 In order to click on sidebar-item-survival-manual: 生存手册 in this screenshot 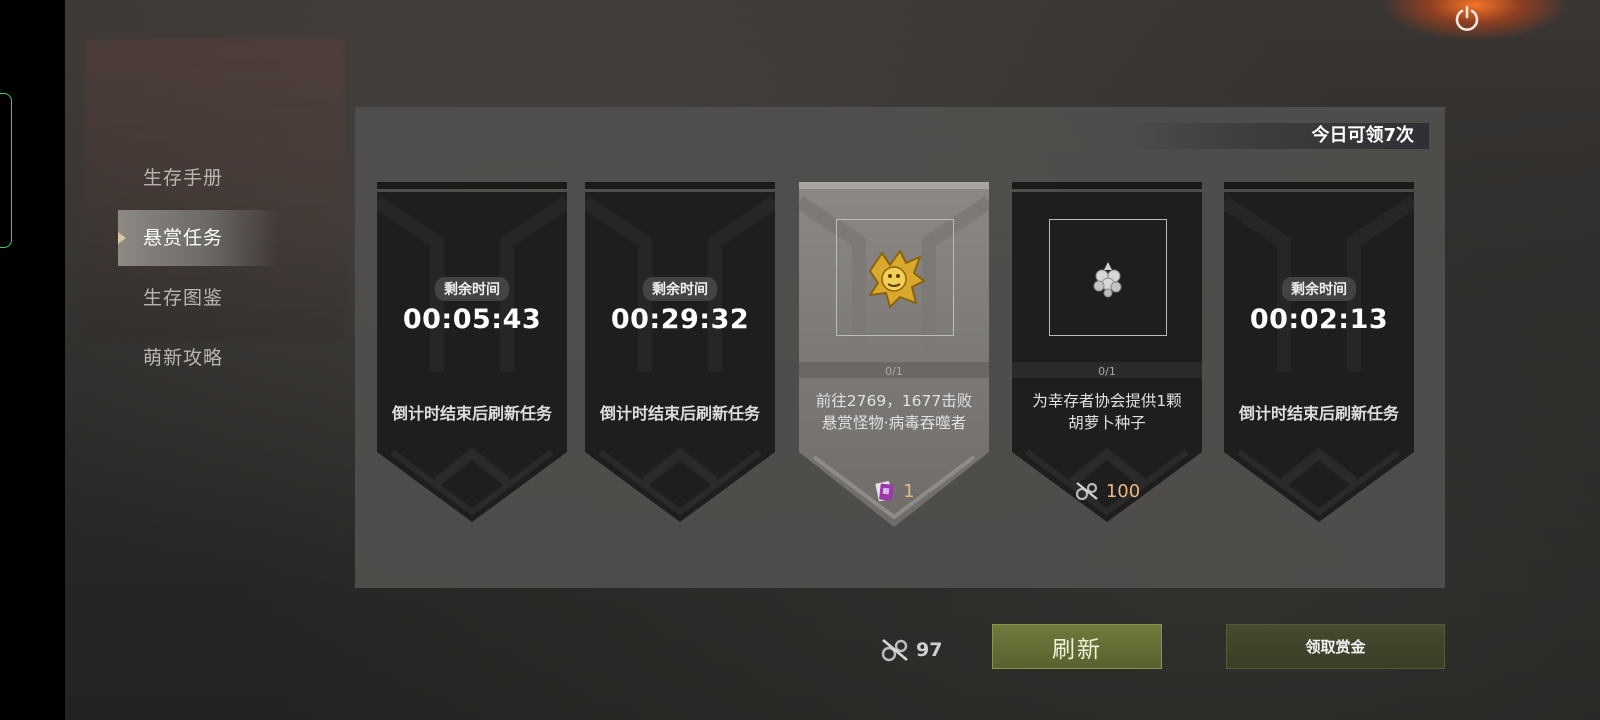, I will do `click(198, 178)`.